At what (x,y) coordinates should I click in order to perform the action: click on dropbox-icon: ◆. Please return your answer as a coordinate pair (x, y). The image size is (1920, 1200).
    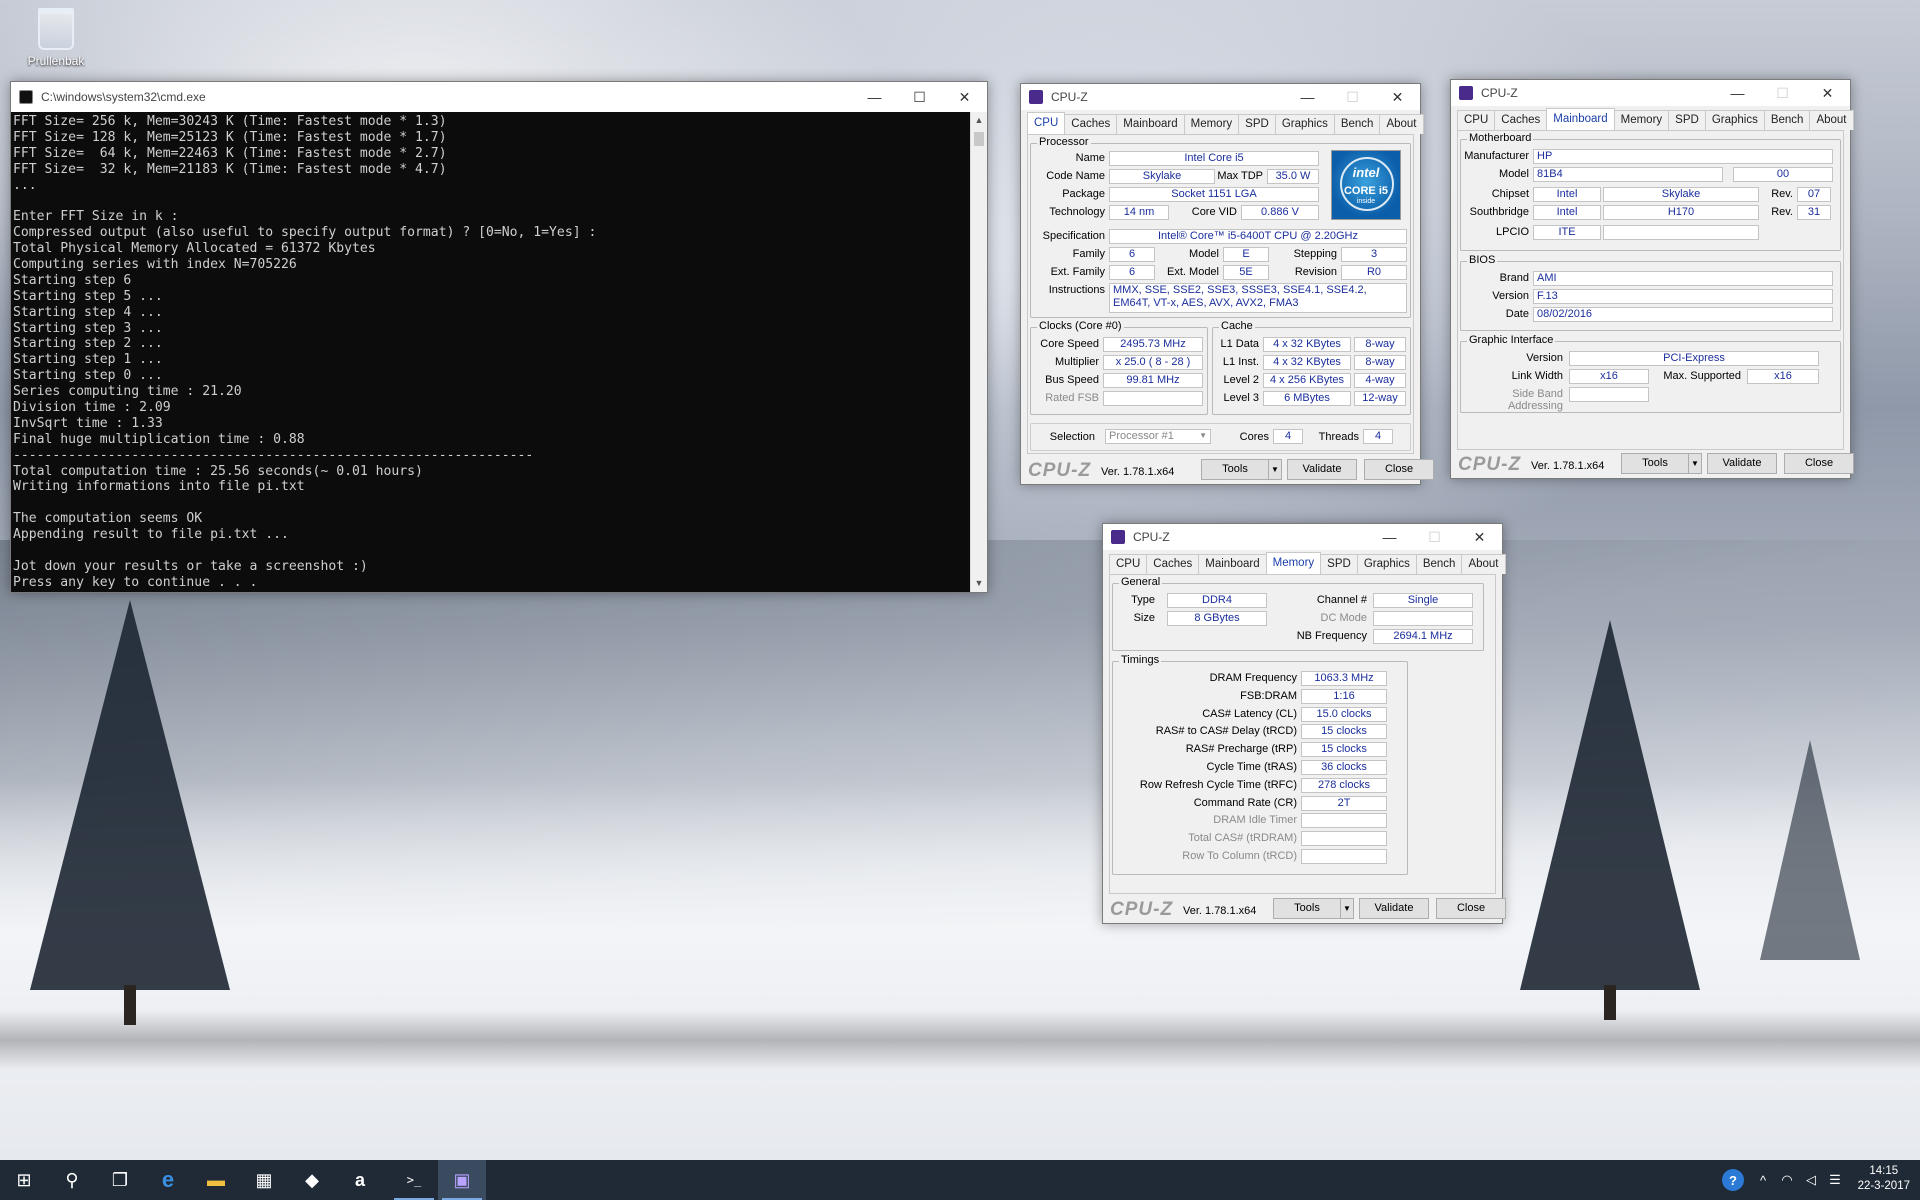
    Looking at the image, I should click on (312, 1180).